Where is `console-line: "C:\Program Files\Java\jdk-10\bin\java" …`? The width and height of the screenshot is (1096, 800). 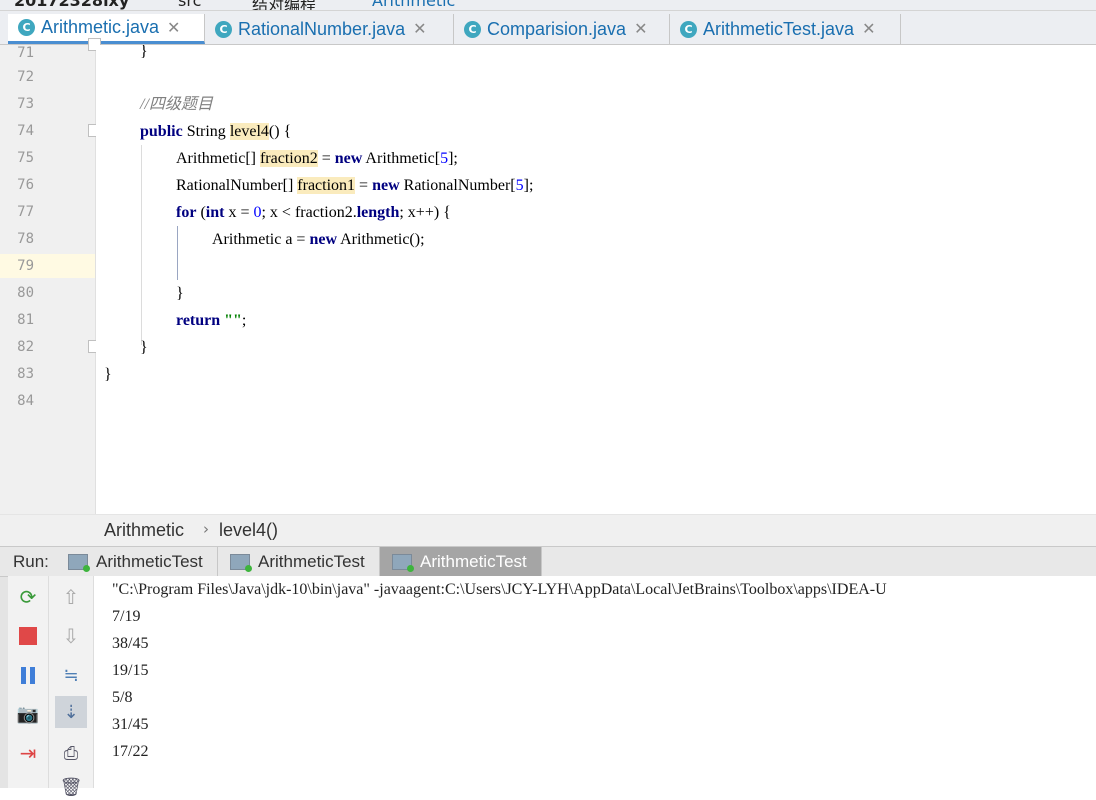
console-line: "C:\Program Files\Java\jdk-10\bin\java" … is located at coordinates (499, 589).